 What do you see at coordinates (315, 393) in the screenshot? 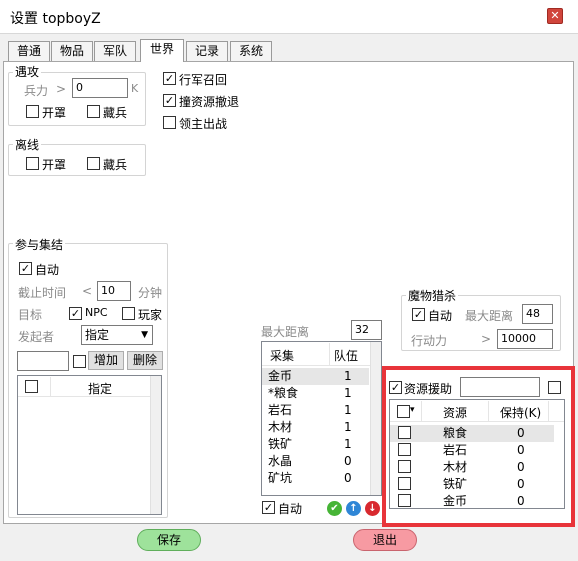
I see `gather-row: *粮食 1` at bounding box center [315, 393].